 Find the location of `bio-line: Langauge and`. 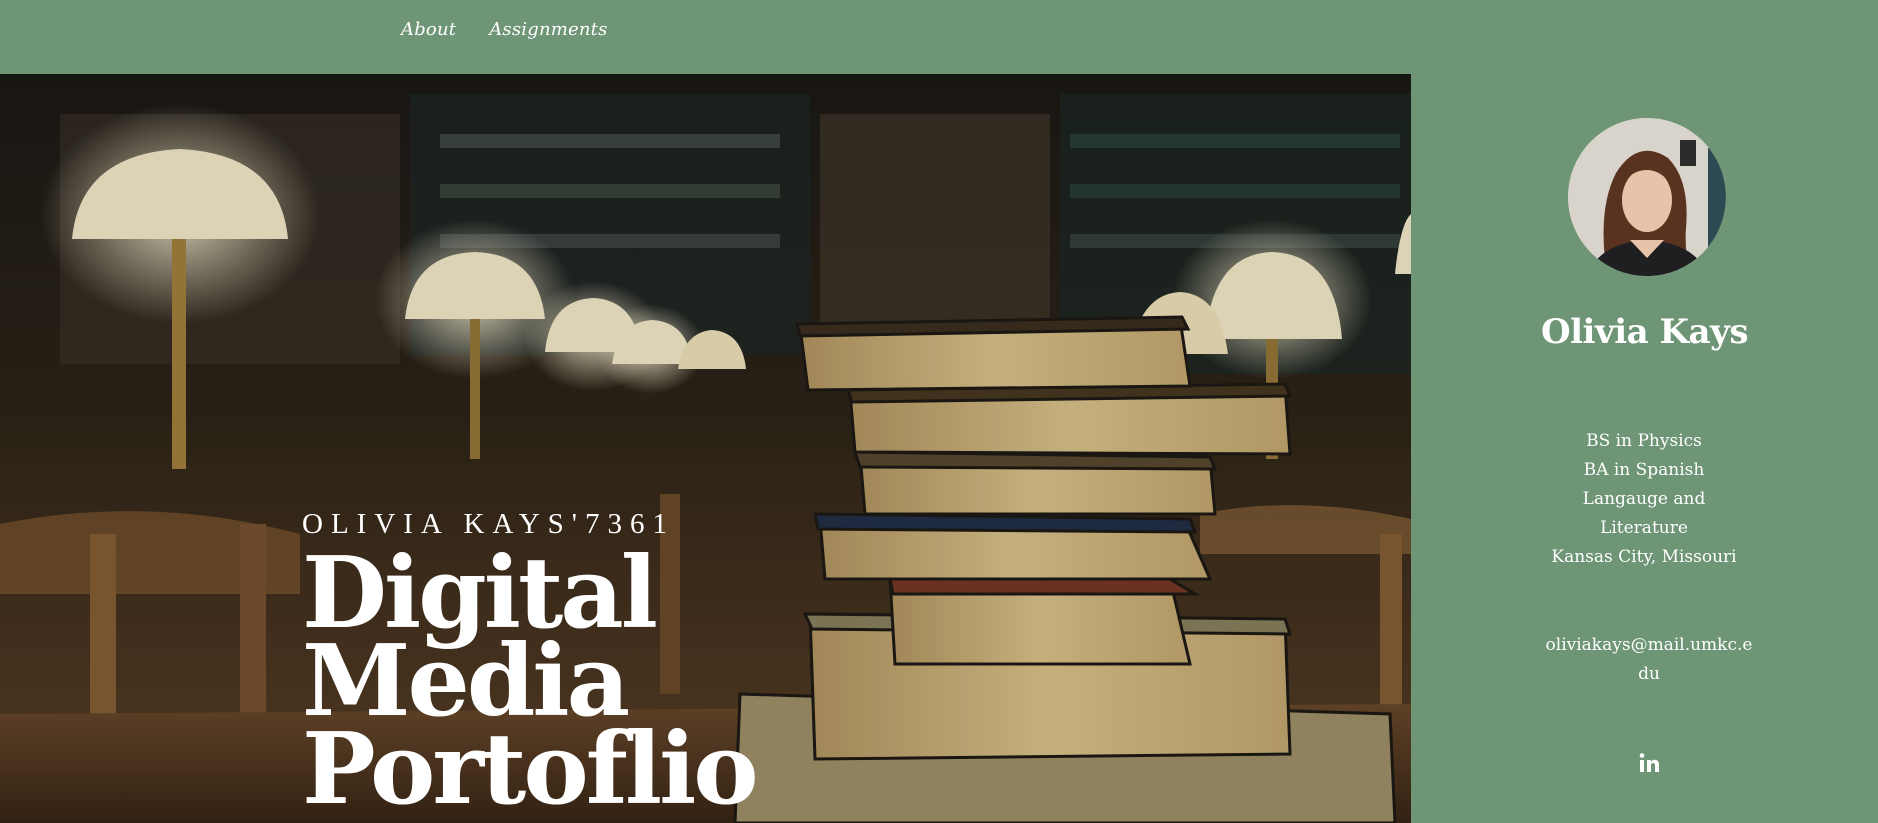

bio-line: Langauge and is located at coordinates (1644, 499).